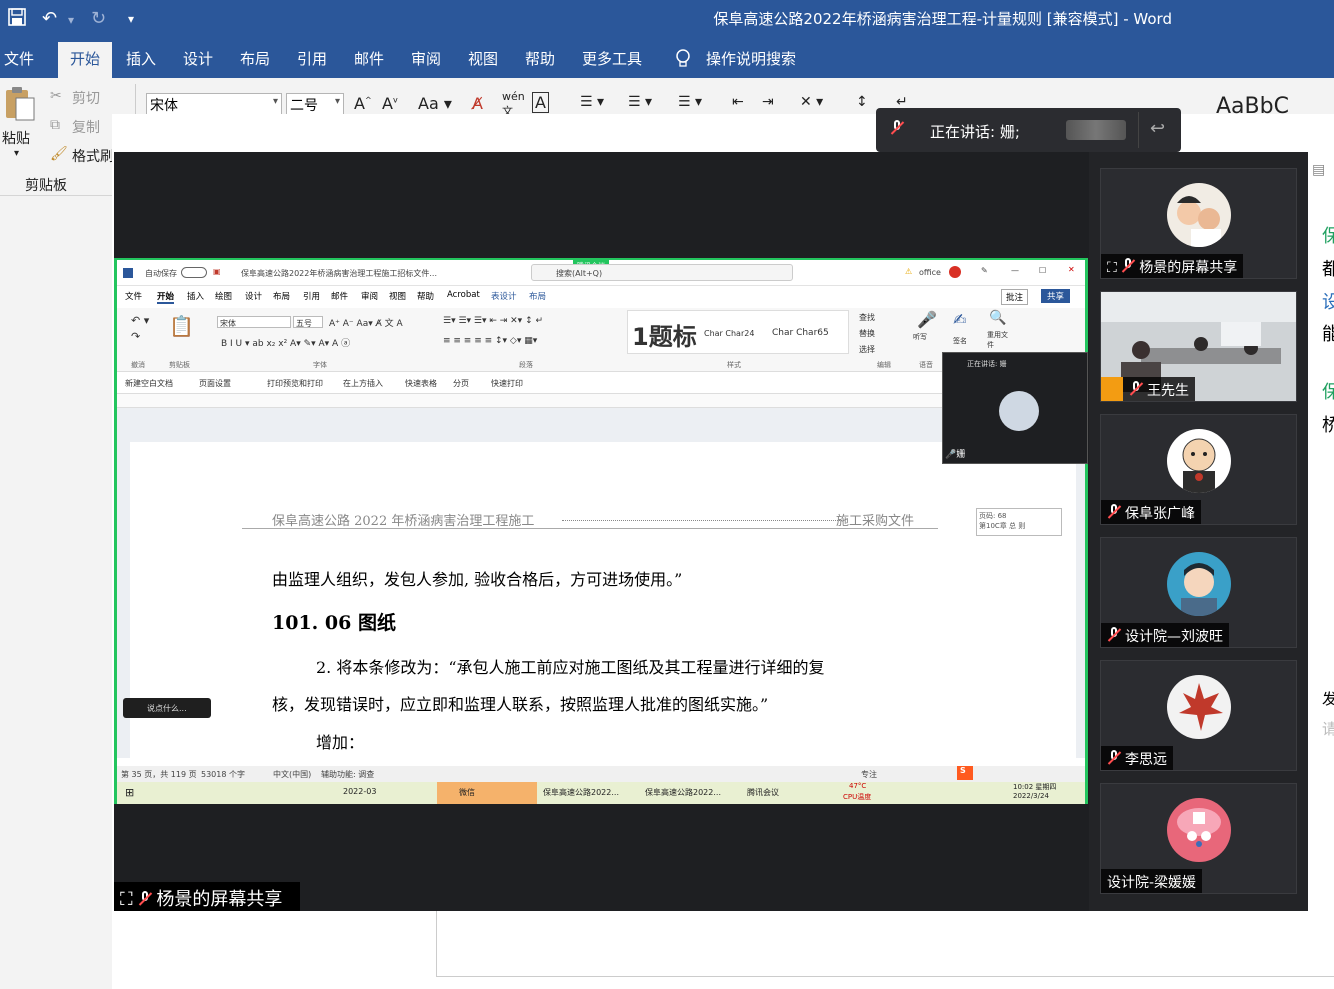  What do you see at coordinates (612, 58) in the screenshot?
I see `tab-more-tools: 更多工具` at bounding box center [612, 58].